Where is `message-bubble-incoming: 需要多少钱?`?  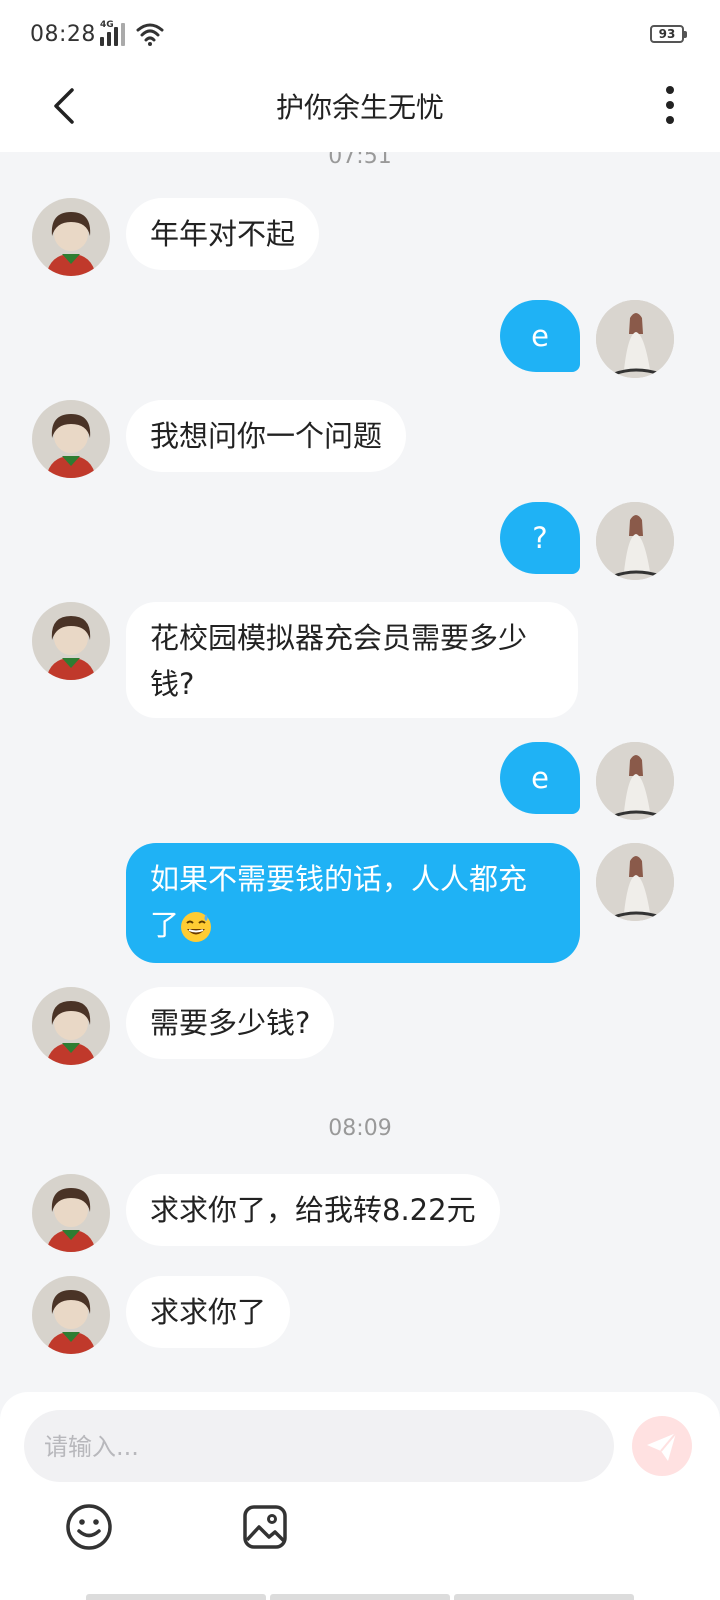 message-bubble-incoming: 需要多少钱? is located at coordinates (230, 1023).